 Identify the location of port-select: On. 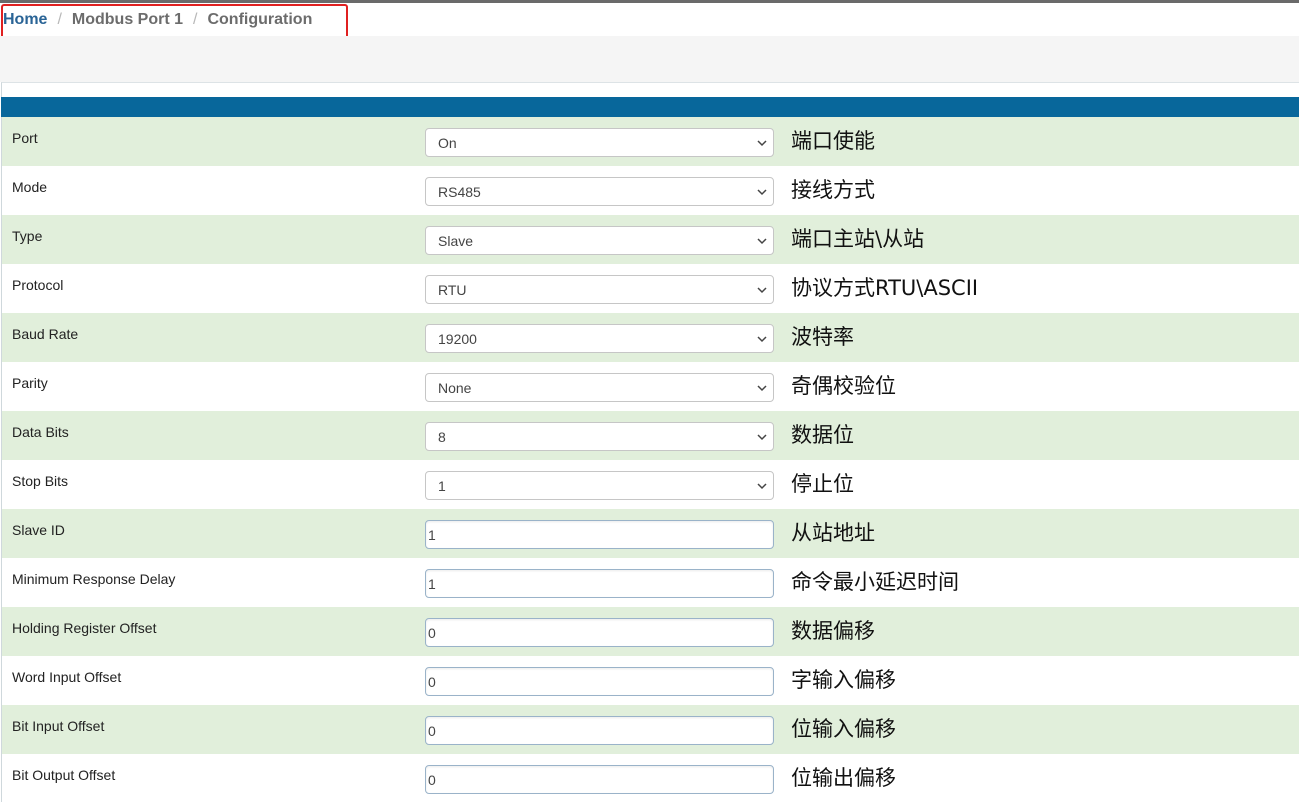
(599, 142).